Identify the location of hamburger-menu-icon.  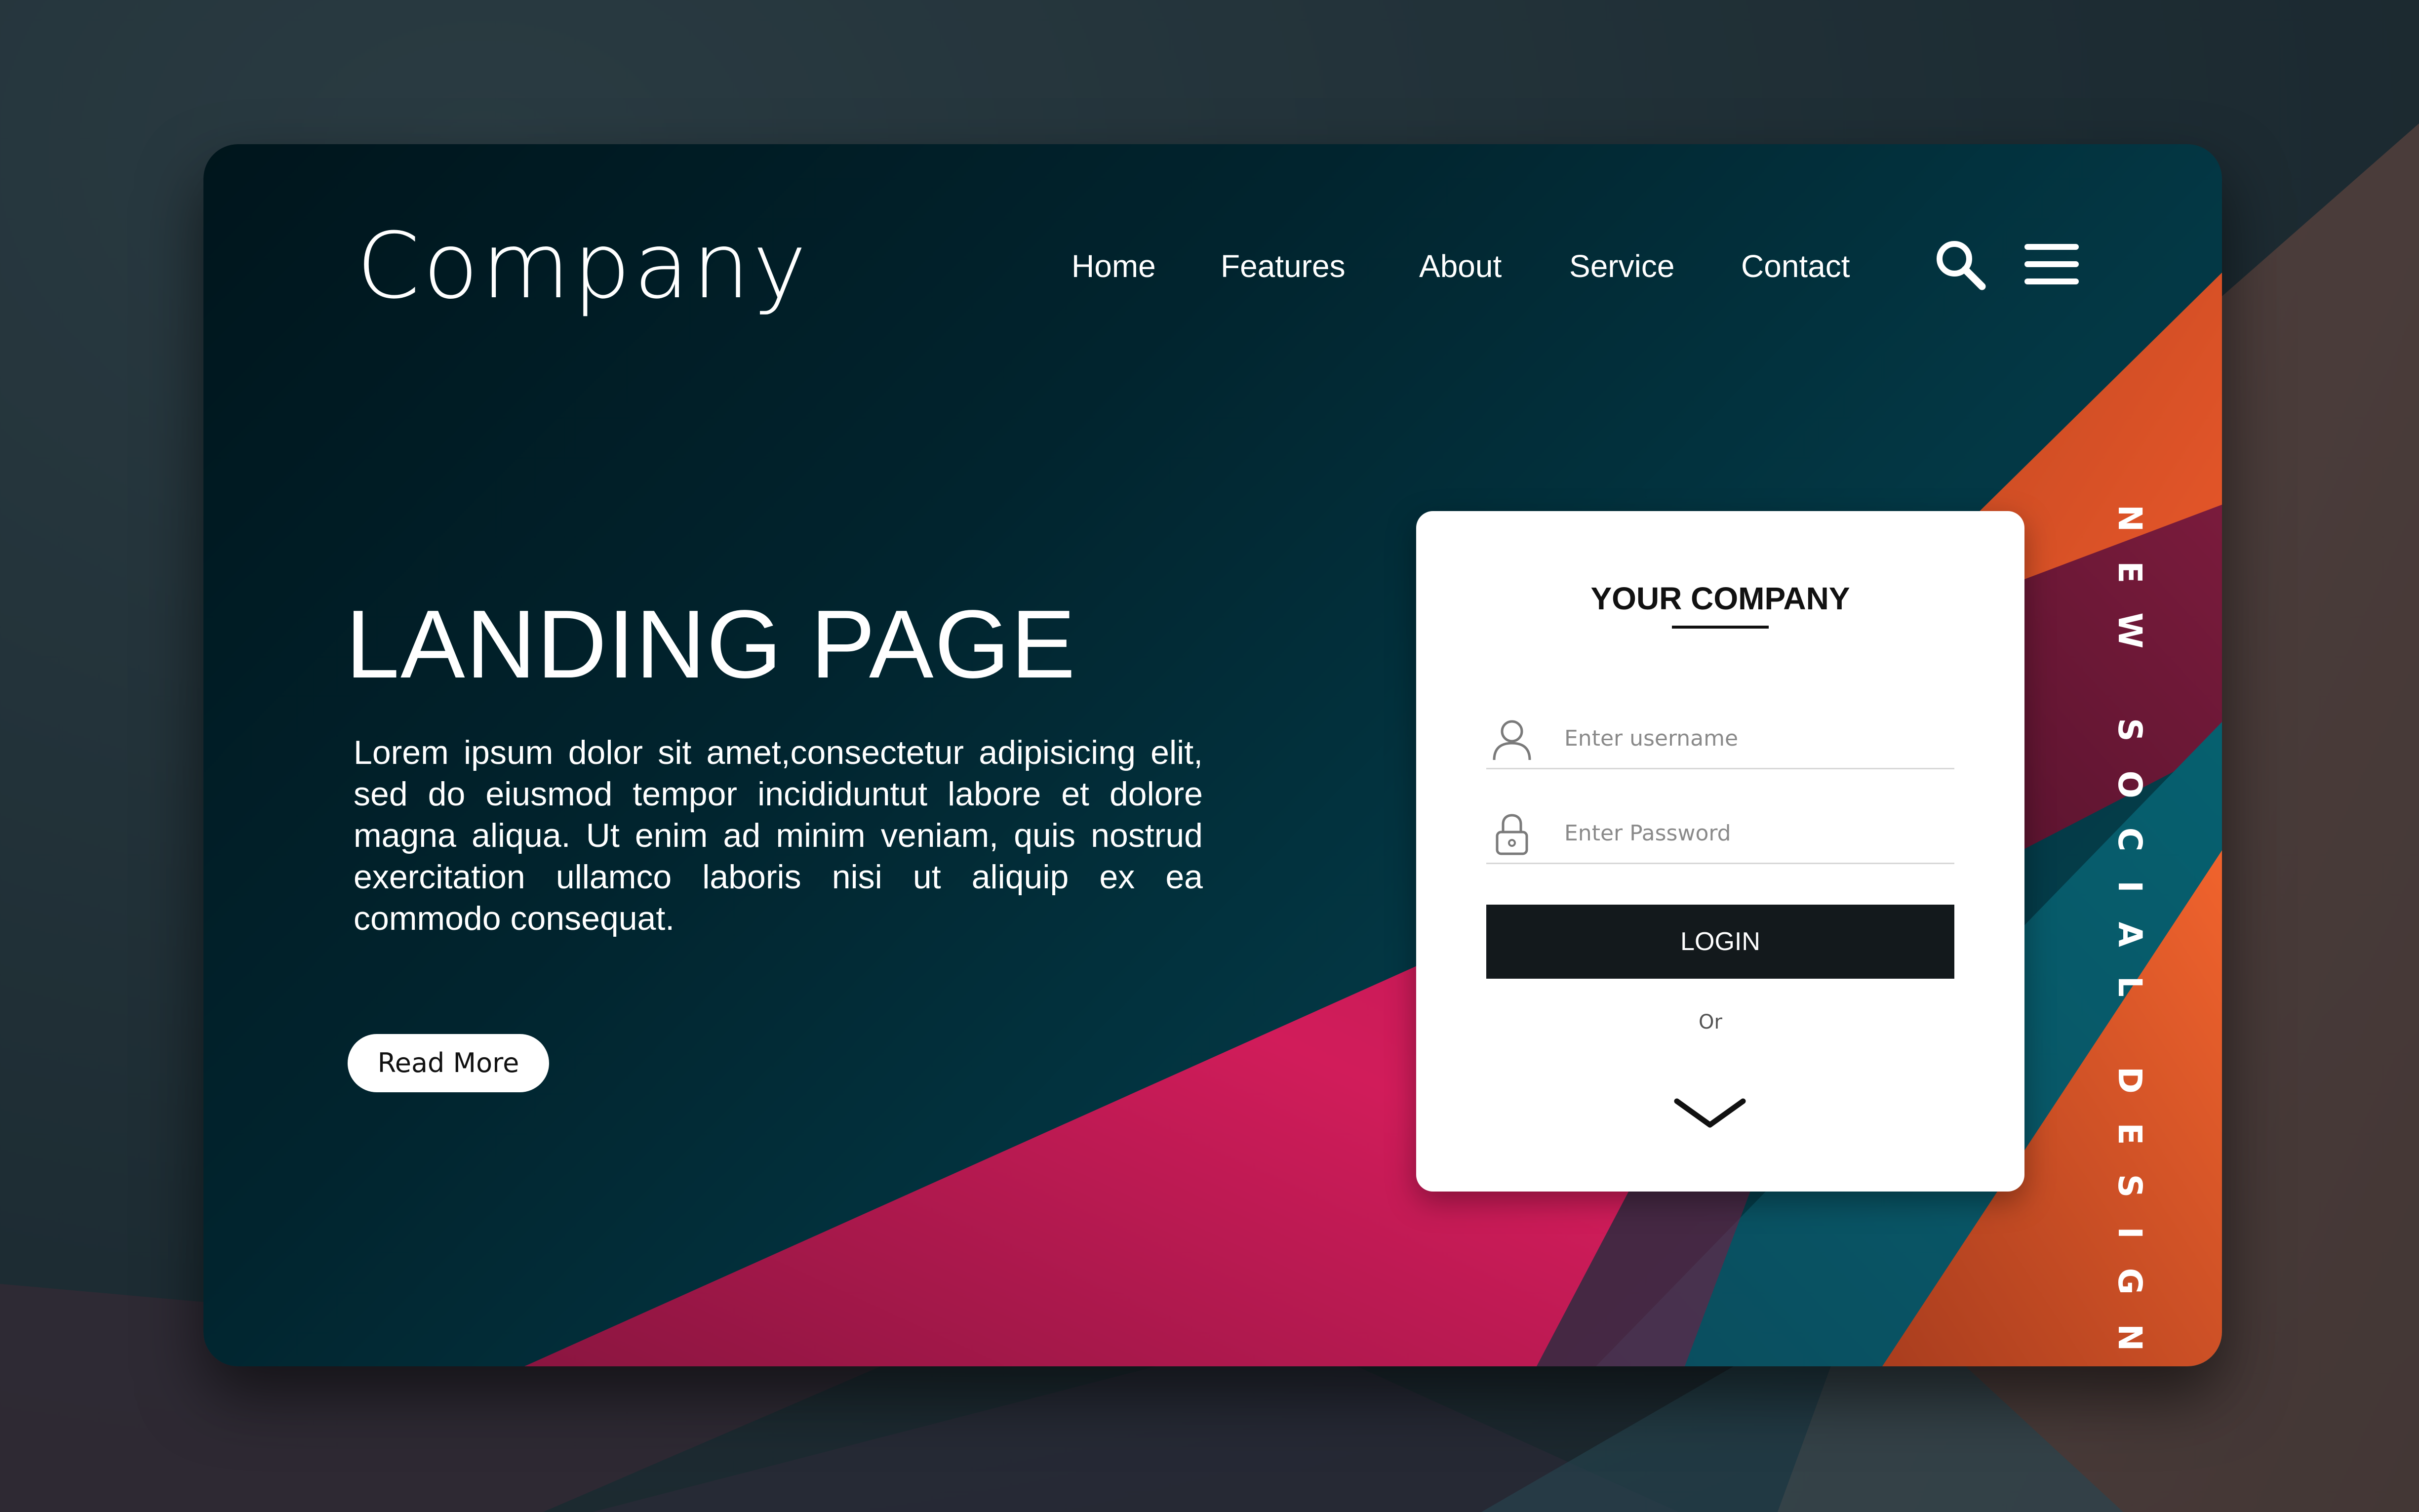
(2051, 266).